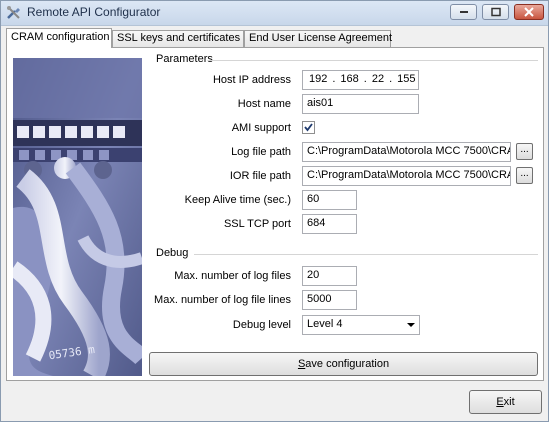 The width and height of the screenshot is (549, 422). What do you see at coordinates (94, 12) in the screenshot?
I see `window-title: Remote API Configurator` at bounding box center [94, 12].